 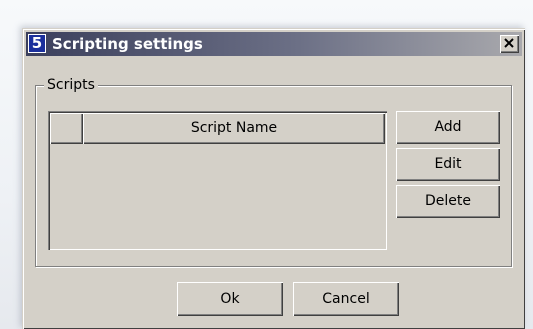 I want to click on close-button, so click(x=509, y=44).